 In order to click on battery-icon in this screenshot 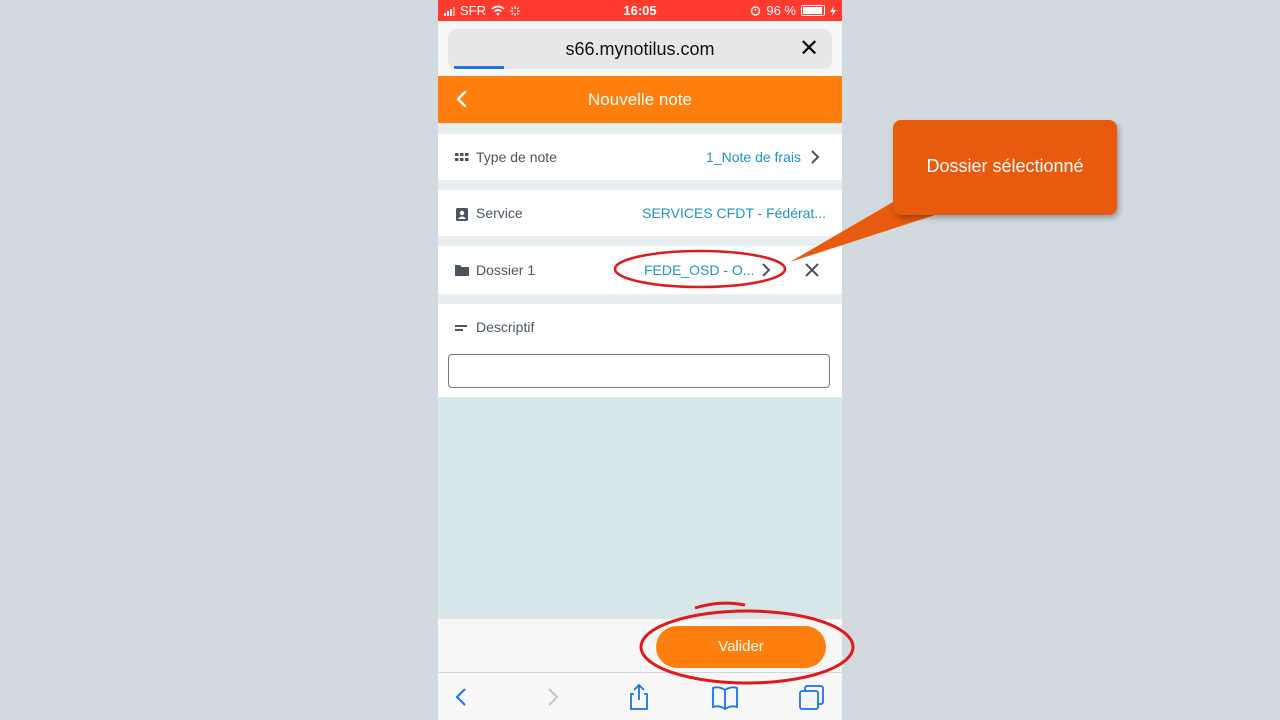, I will do `click(813, 10)`.